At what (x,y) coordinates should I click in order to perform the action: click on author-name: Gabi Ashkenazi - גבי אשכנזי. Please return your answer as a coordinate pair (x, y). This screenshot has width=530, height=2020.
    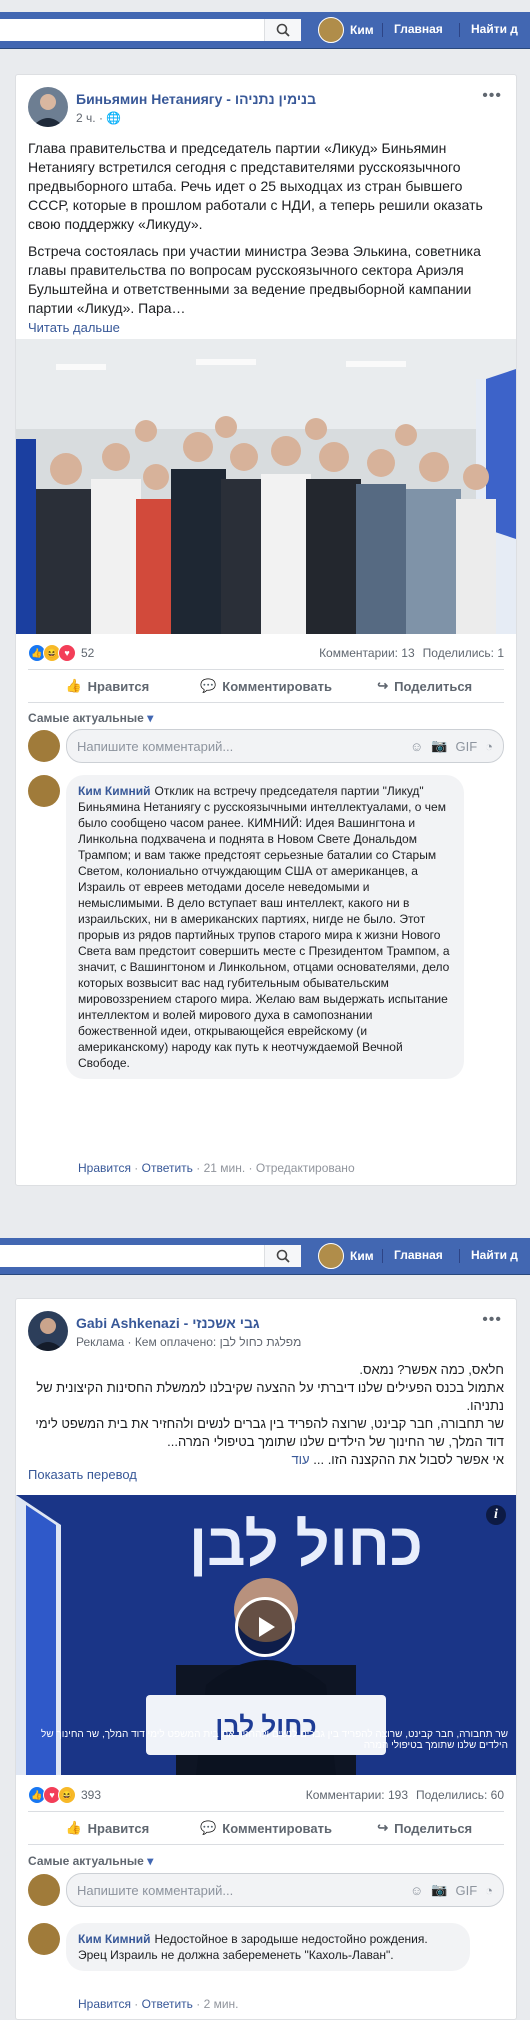
    Looking at the image, I should click on (188, 1323).